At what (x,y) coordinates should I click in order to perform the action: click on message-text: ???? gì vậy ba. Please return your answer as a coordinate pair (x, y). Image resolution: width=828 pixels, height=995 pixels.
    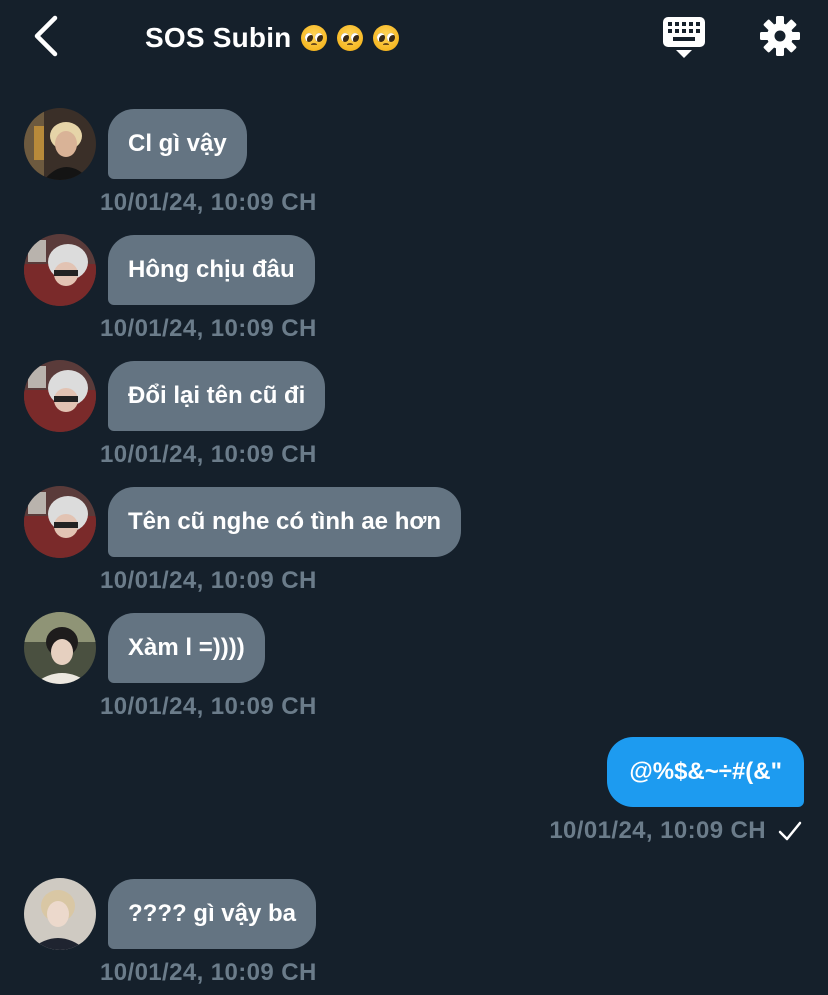
    Looking at the image, I should click on (212, 913).